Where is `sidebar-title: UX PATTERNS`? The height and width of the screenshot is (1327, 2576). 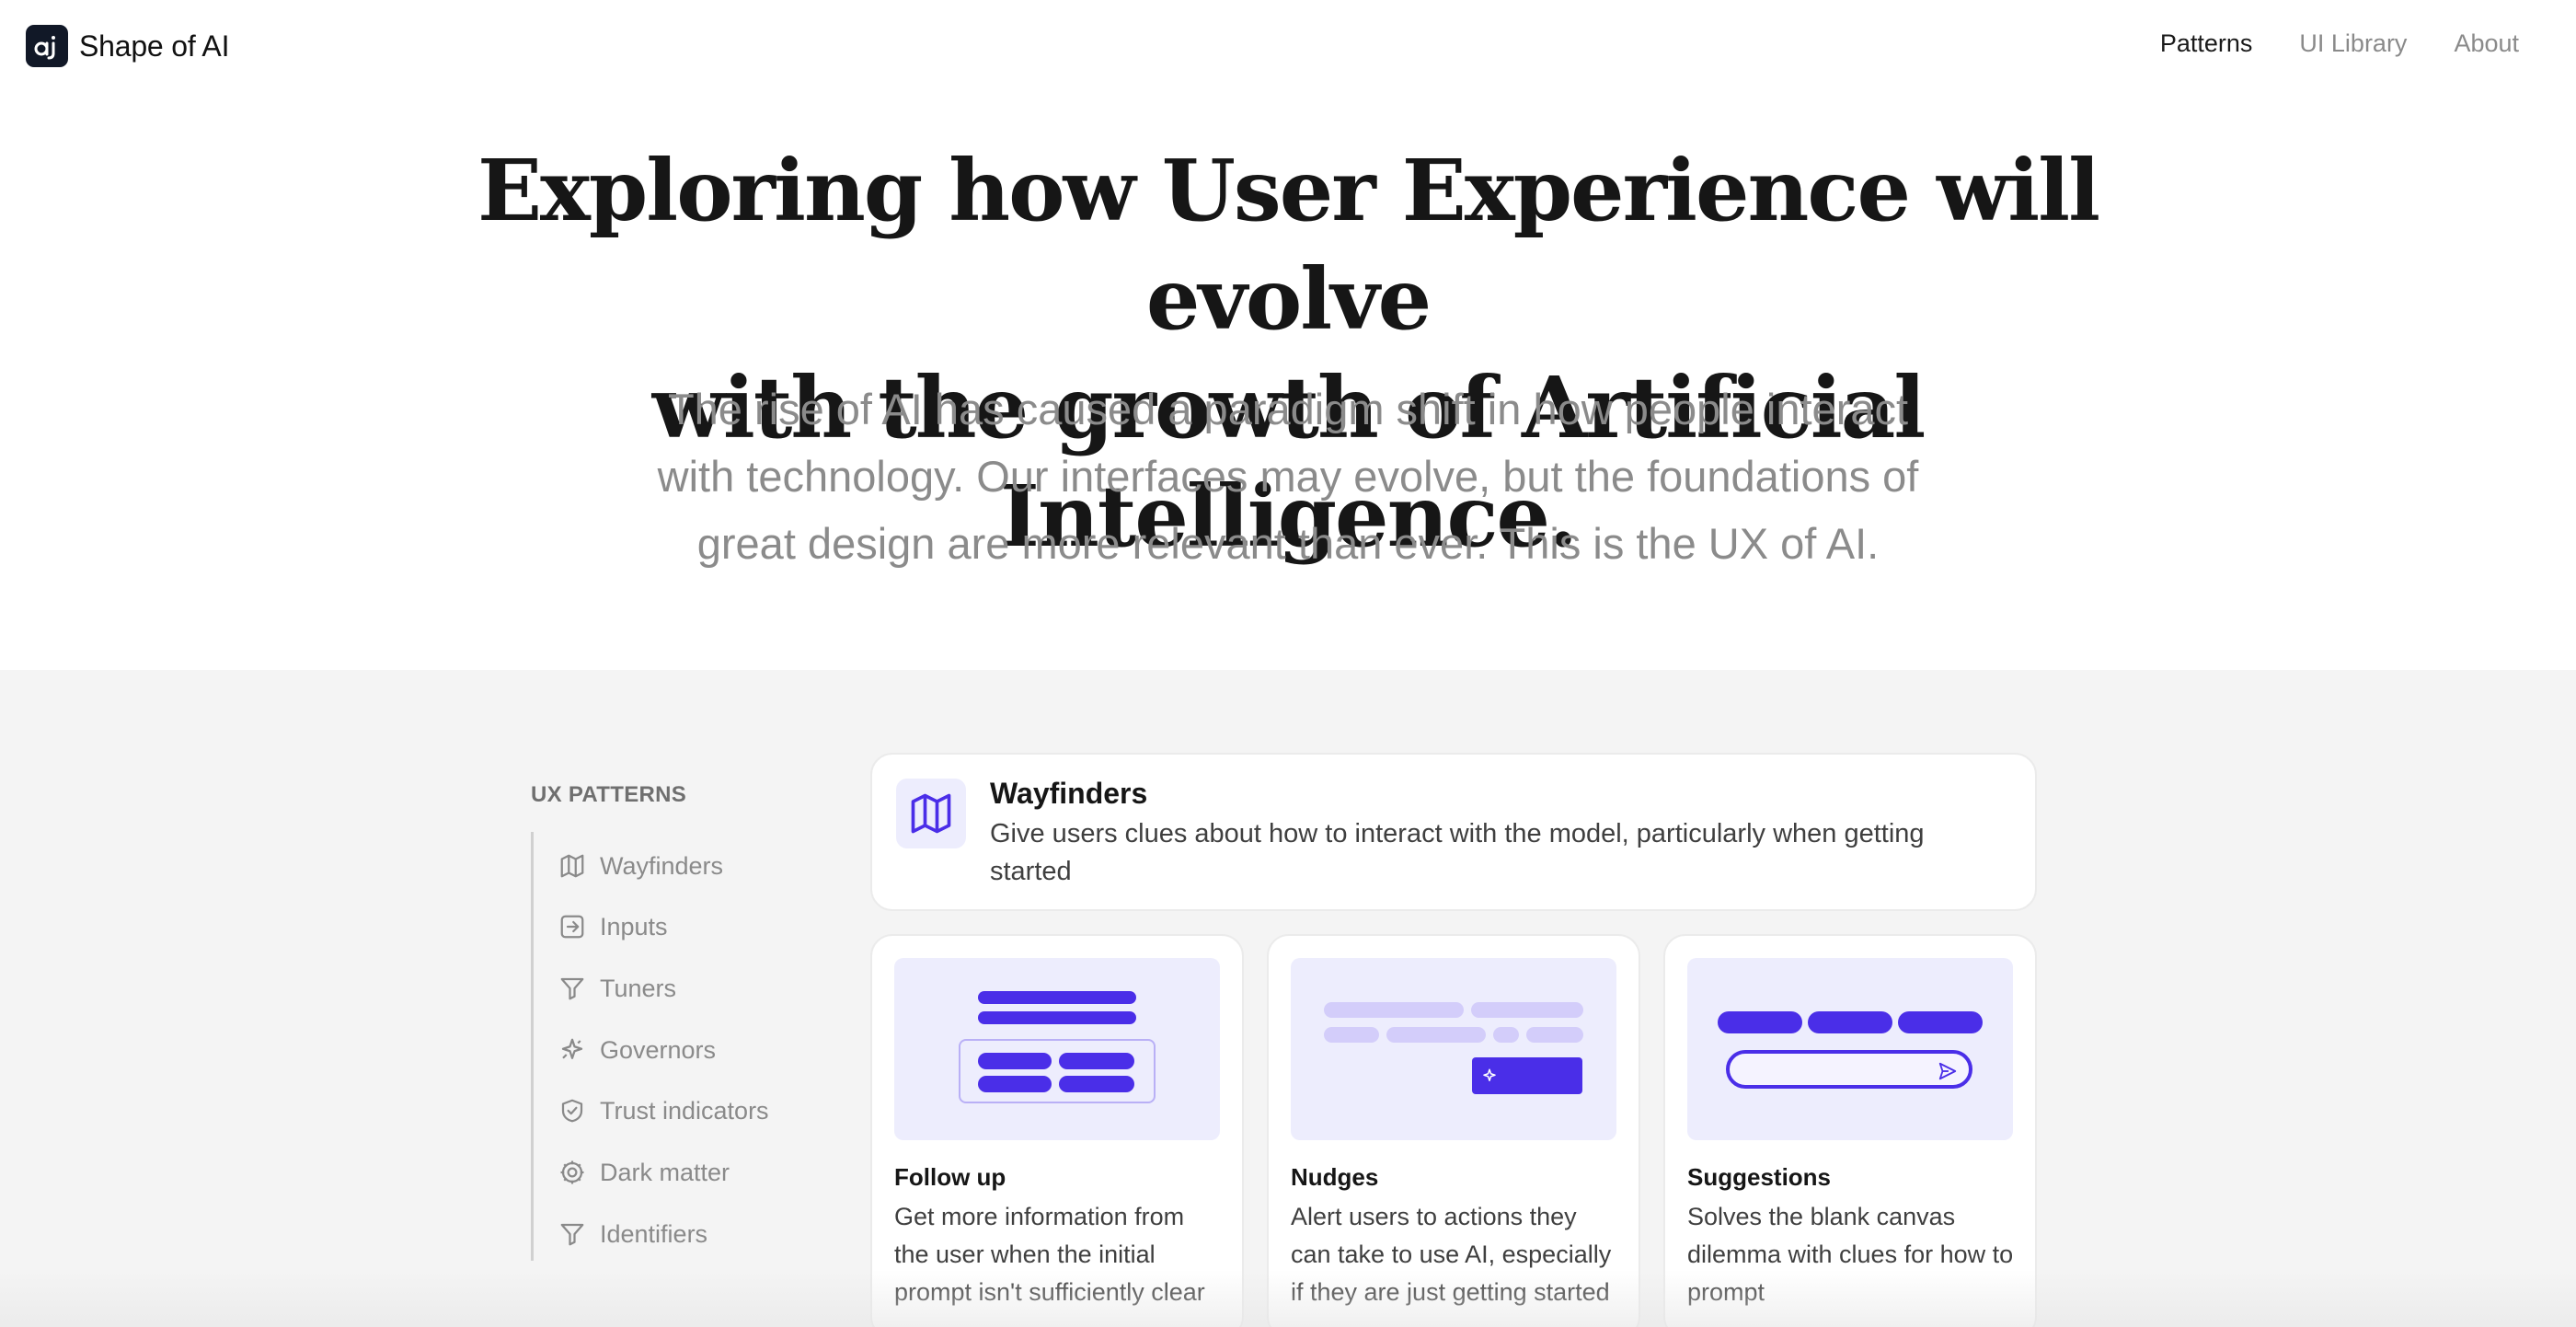
sidebar-title: UX PATTERNS is located at coordinates (609, 794).